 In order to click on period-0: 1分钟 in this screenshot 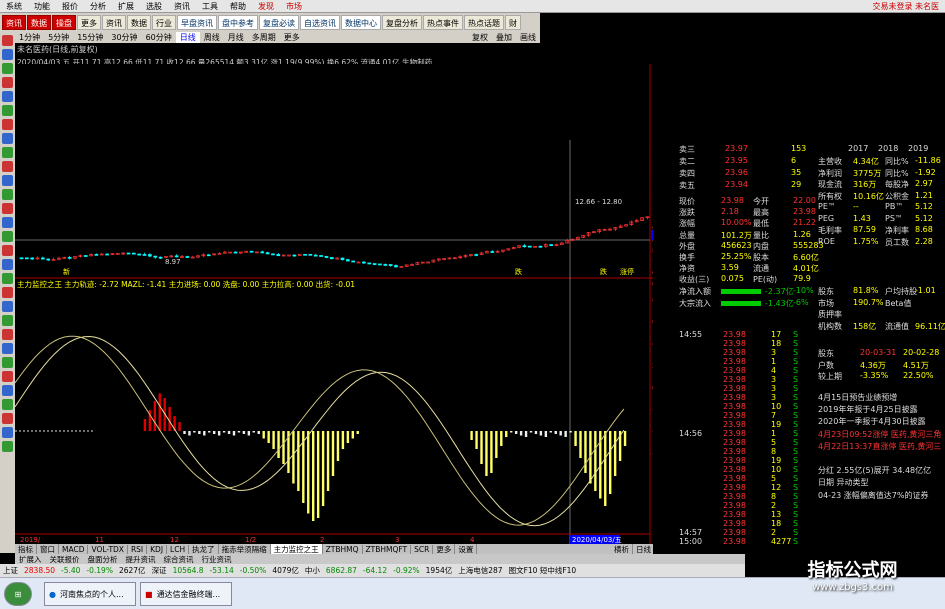, I will do `click(29, 37)`.